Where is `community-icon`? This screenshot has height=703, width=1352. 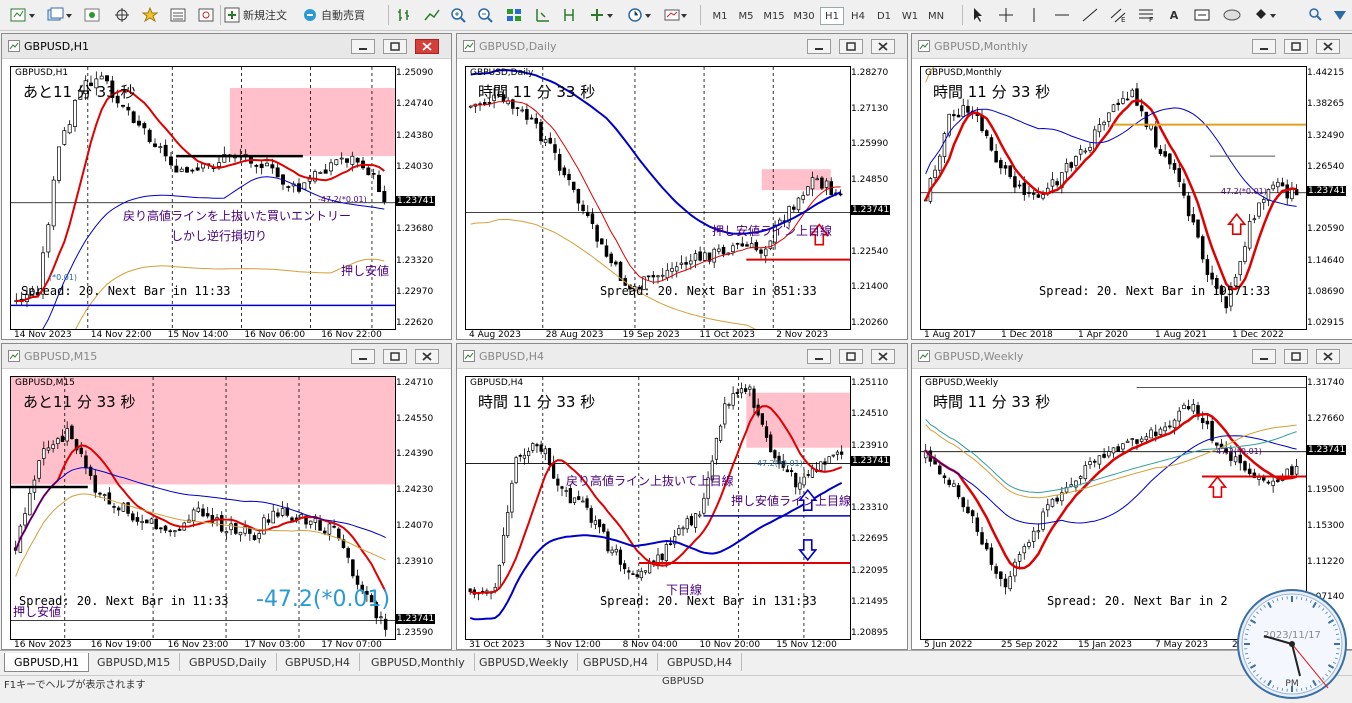
community-icon is located at coordinates (1340, 15).